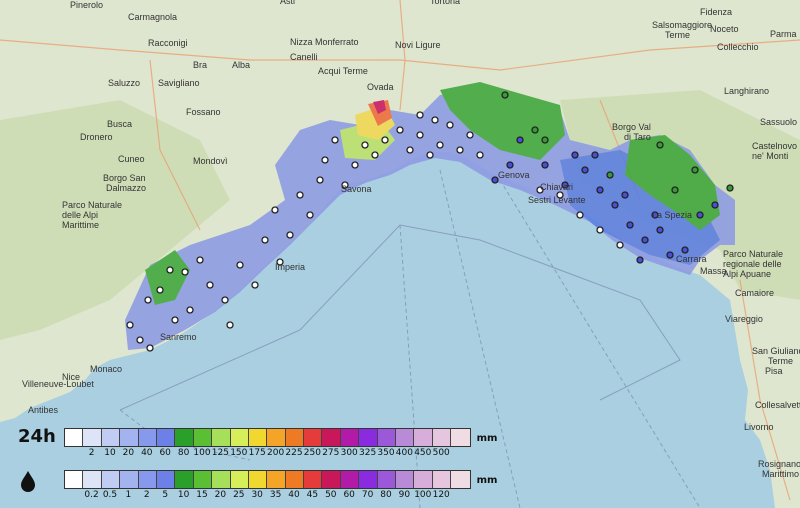 The height and width of the screenshot is (508, 800). Describe the element at coordinates (423, 453) in the screenshot. I see `legend-tick-label: 450` at that location.